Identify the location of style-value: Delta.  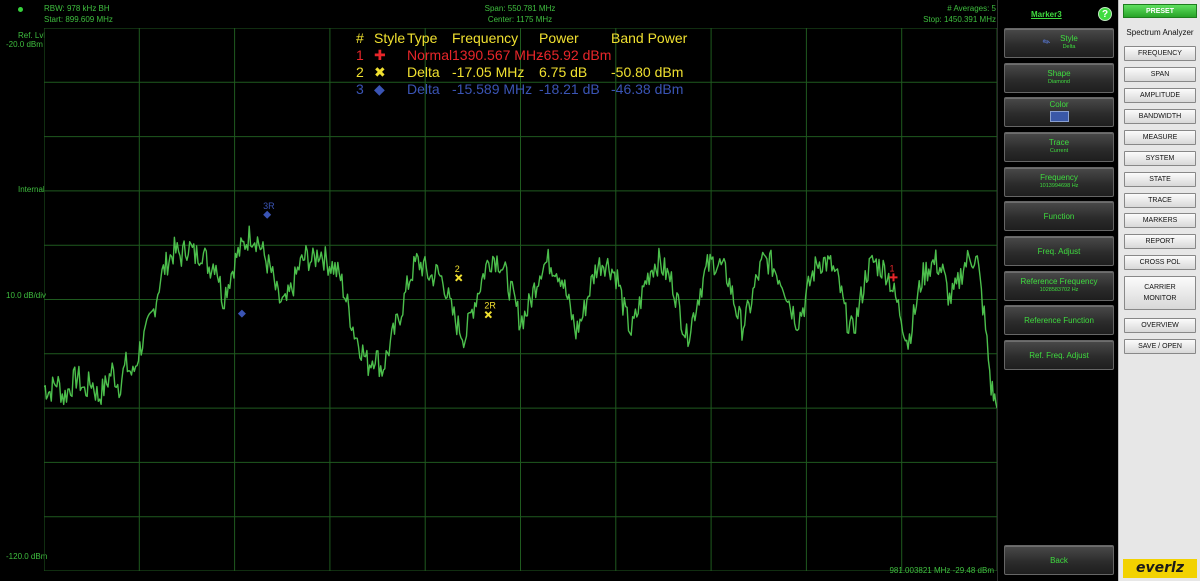
(1069, 47).